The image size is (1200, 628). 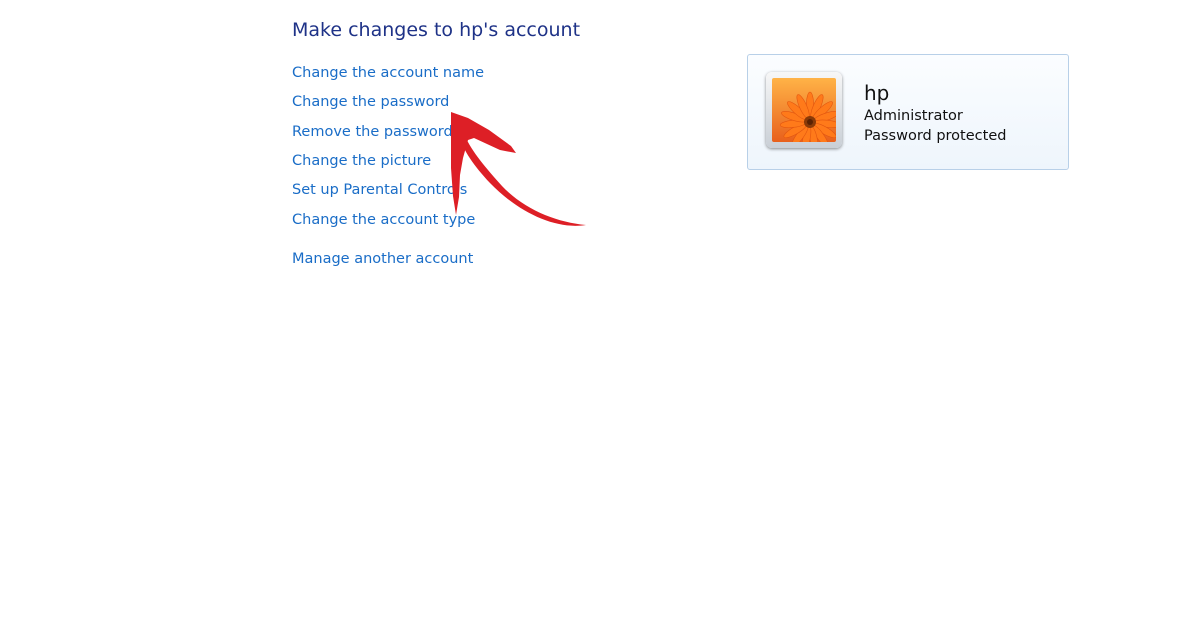 What do you see at coordinates (436, 30) in the screenshot?
I see `page-title: Make changes to hp's account` at bounding box center [436, 30].